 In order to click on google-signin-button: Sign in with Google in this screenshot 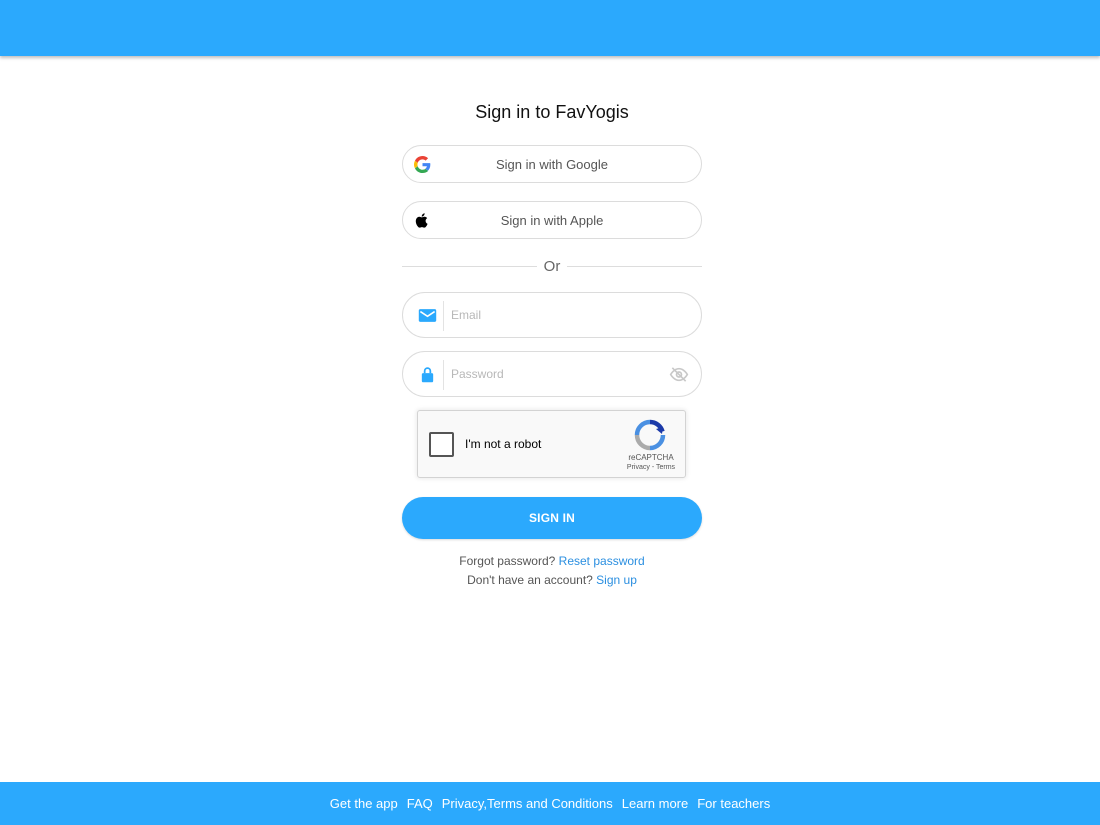, I will do `click(552, 164)`.